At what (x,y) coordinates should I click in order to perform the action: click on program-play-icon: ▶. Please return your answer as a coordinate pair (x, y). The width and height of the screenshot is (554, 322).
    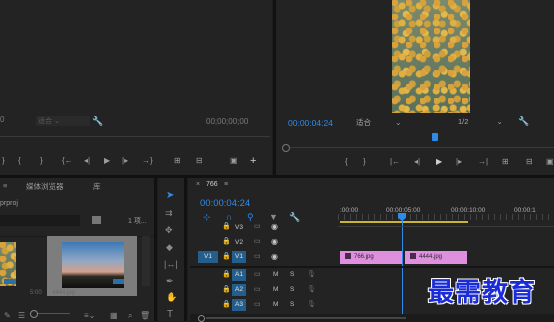
    Looking at the image, I should click on (439, 161).